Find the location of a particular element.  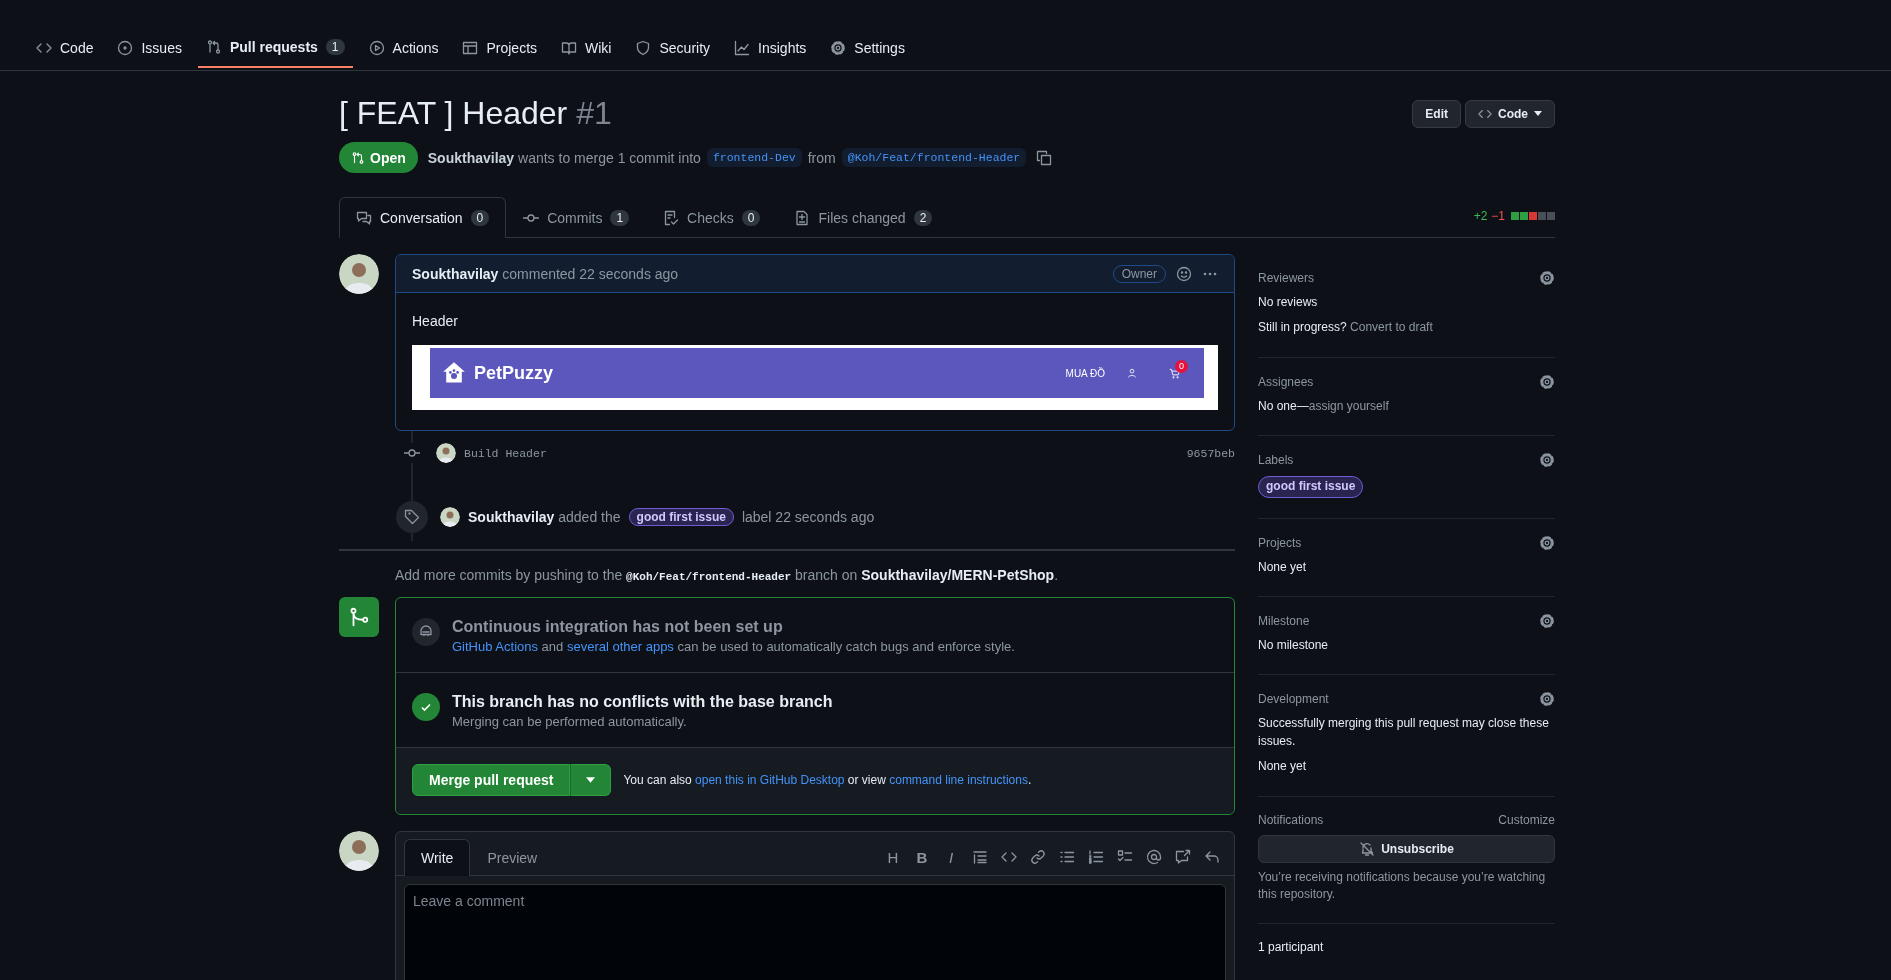

branch-name: frontend-Dev is located at coordinates (754, 157).